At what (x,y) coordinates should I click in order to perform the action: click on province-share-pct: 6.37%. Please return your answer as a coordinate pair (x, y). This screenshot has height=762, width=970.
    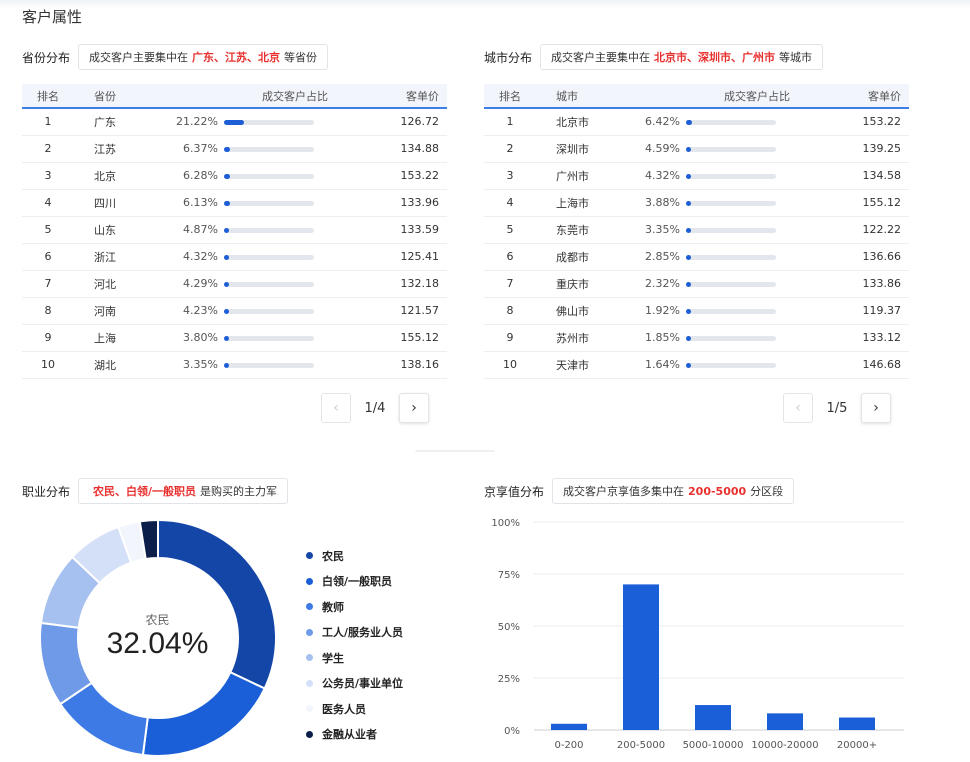
    Looking at the image, I should click on (200, 148).